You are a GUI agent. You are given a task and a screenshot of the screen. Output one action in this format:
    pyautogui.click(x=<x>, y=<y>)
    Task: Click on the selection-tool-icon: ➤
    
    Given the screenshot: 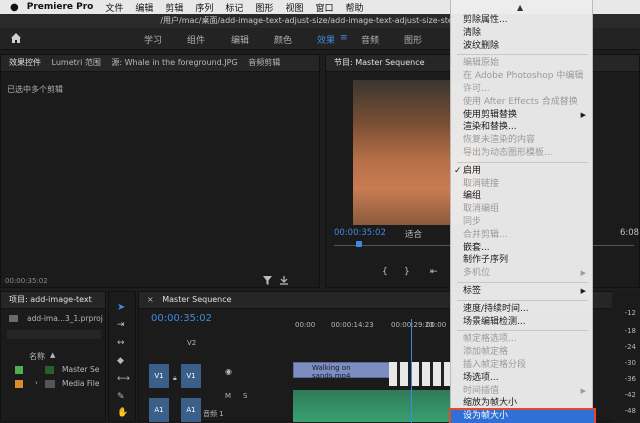 What is the action you would take?
    pyautogui.click(x=121, y=307)
    